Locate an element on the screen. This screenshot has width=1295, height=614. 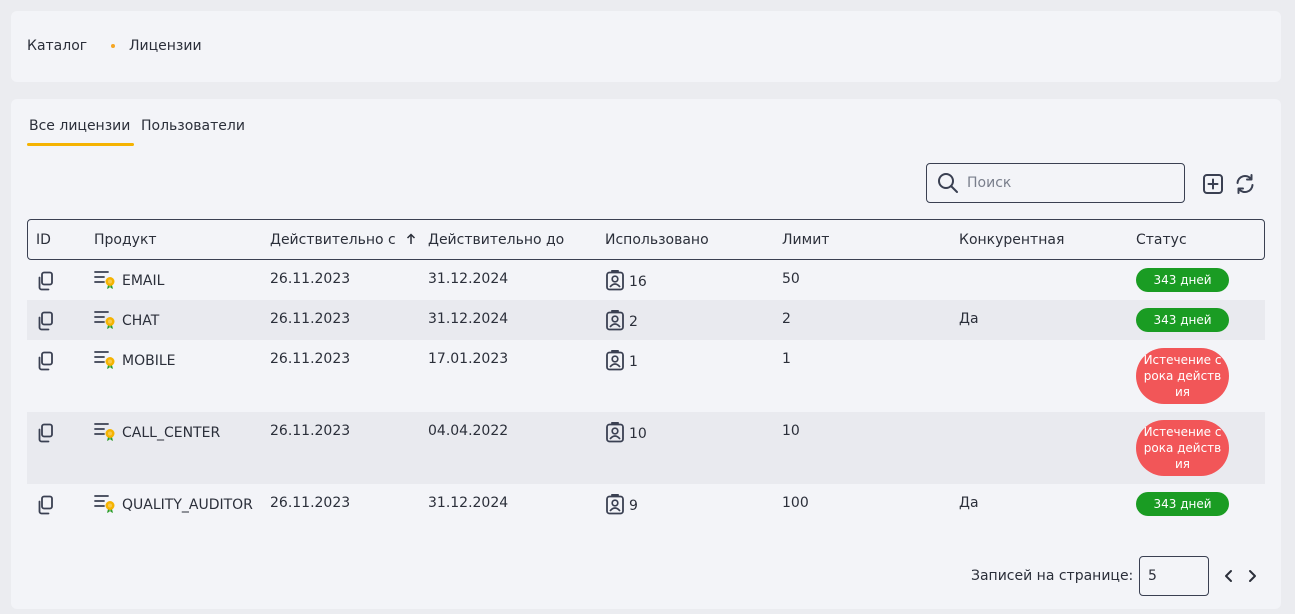
column-header-valid-to: Действительно до is located at coordinates (507, 239).